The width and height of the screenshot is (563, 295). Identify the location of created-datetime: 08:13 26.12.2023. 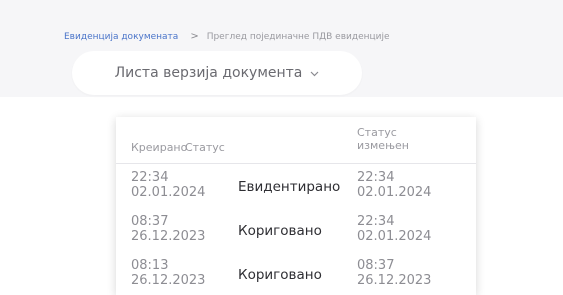
(168, 273).